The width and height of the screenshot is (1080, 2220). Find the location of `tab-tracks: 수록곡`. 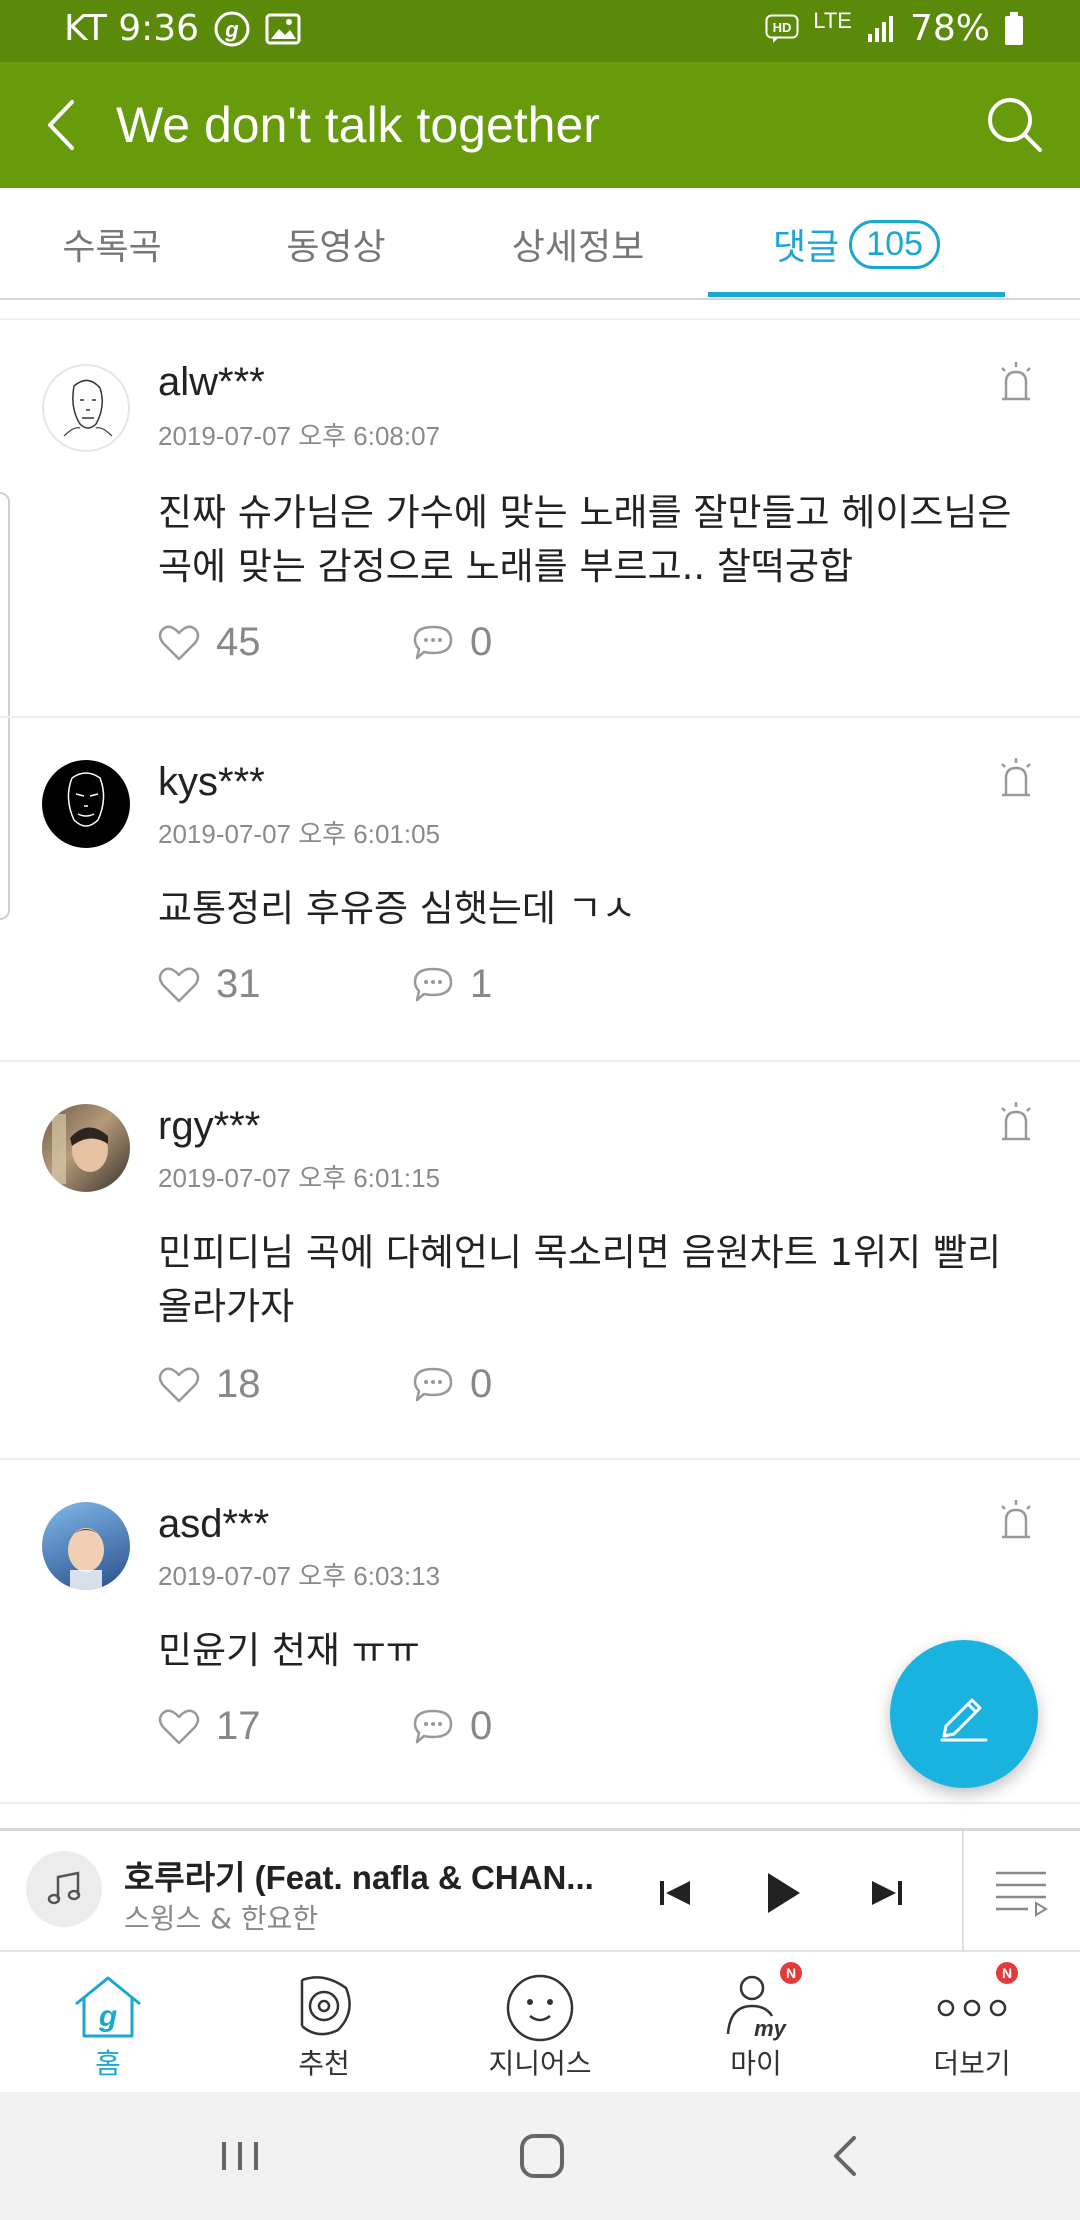

tab-tracks: 수록곡 is located at coordinates (112, 244).